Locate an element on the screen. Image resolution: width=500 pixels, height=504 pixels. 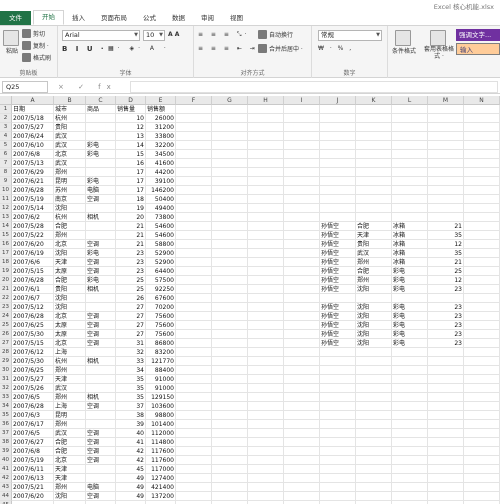
sheet-cell: 44200 is located at coordinates (161, 172).